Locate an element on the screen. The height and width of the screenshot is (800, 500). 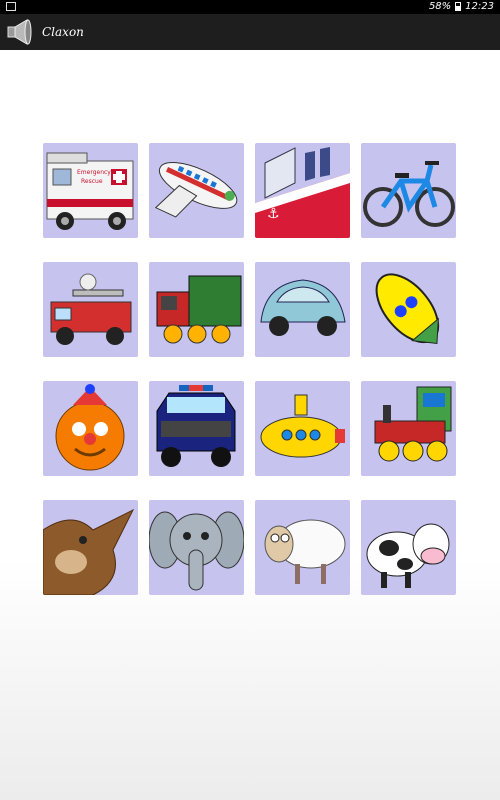
tile-clown is located at coordinates (90, 428).